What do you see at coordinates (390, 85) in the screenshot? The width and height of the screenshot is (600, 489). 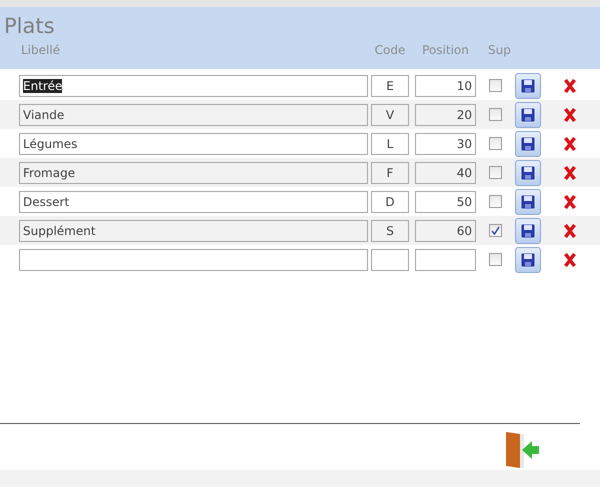 I see `code-field: E` at bounding box center [390, 85].